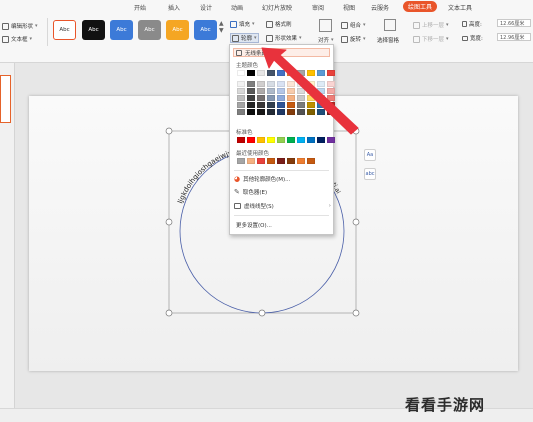 The image size is (533, 422). What do you see at coordinates (433, 26) in the screenshot?
I see `bring-forward-label: 上移一层` at bounding box center [433, 26].